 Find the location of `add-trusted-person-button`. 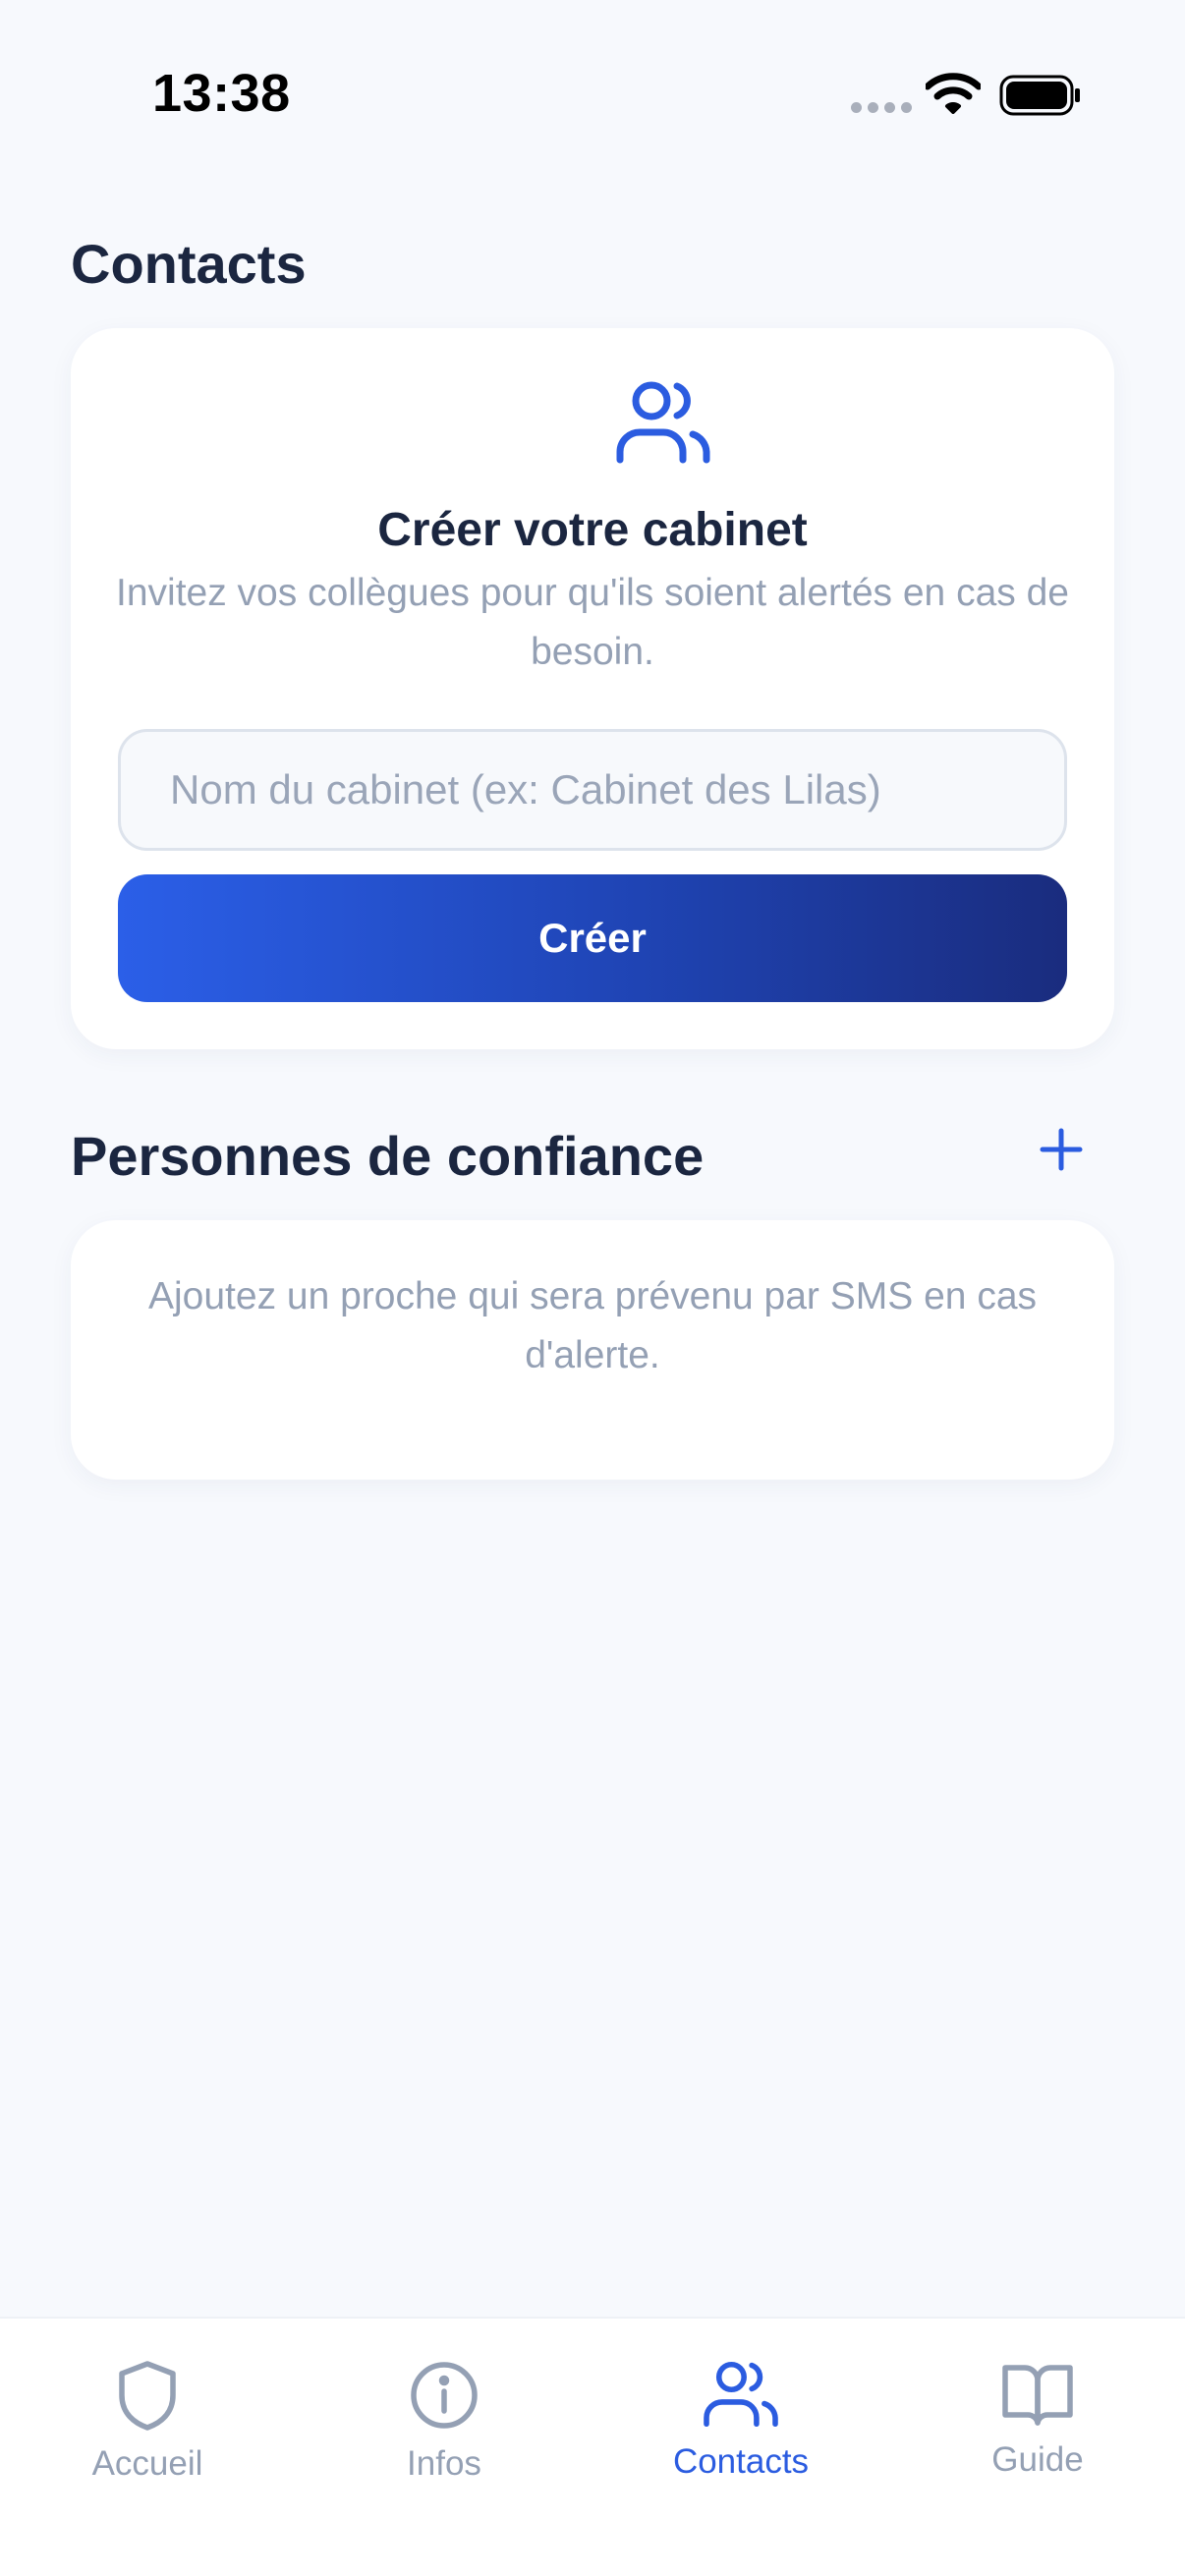

add-trusted-person-button is located at coordinates (1061, 1149).